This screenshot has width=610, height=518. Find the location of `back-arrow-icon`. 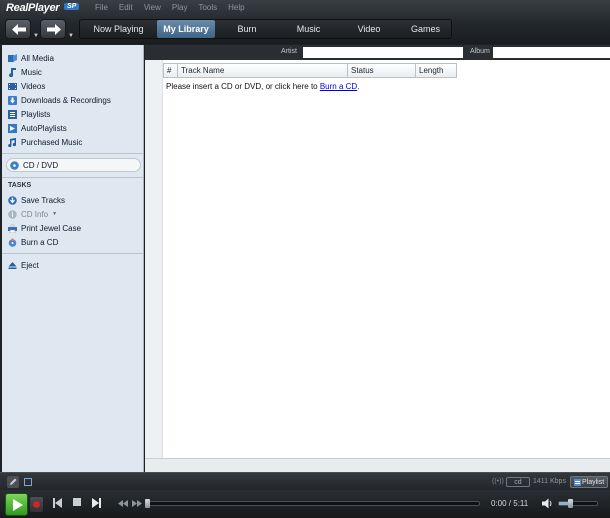

back-arrow-icon is located at coordinates (19, 29).